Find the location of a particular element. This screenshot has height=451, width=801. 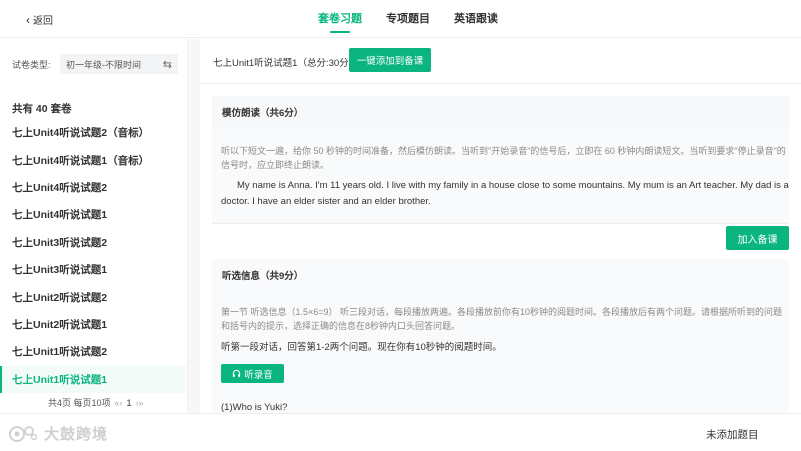

filter-label: 试卷类型: is located at coordinates (31, 64).